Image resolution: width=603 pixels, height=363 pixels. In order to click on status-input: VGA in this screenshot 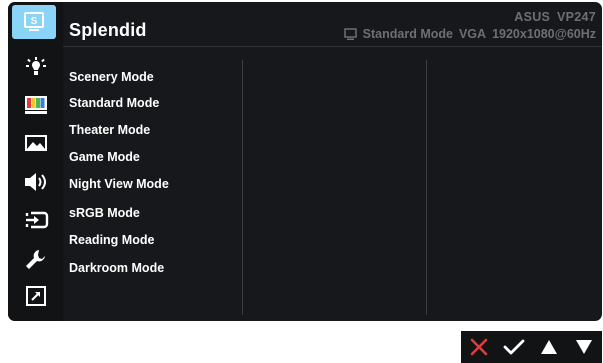, I will do `click(472, 34)`.